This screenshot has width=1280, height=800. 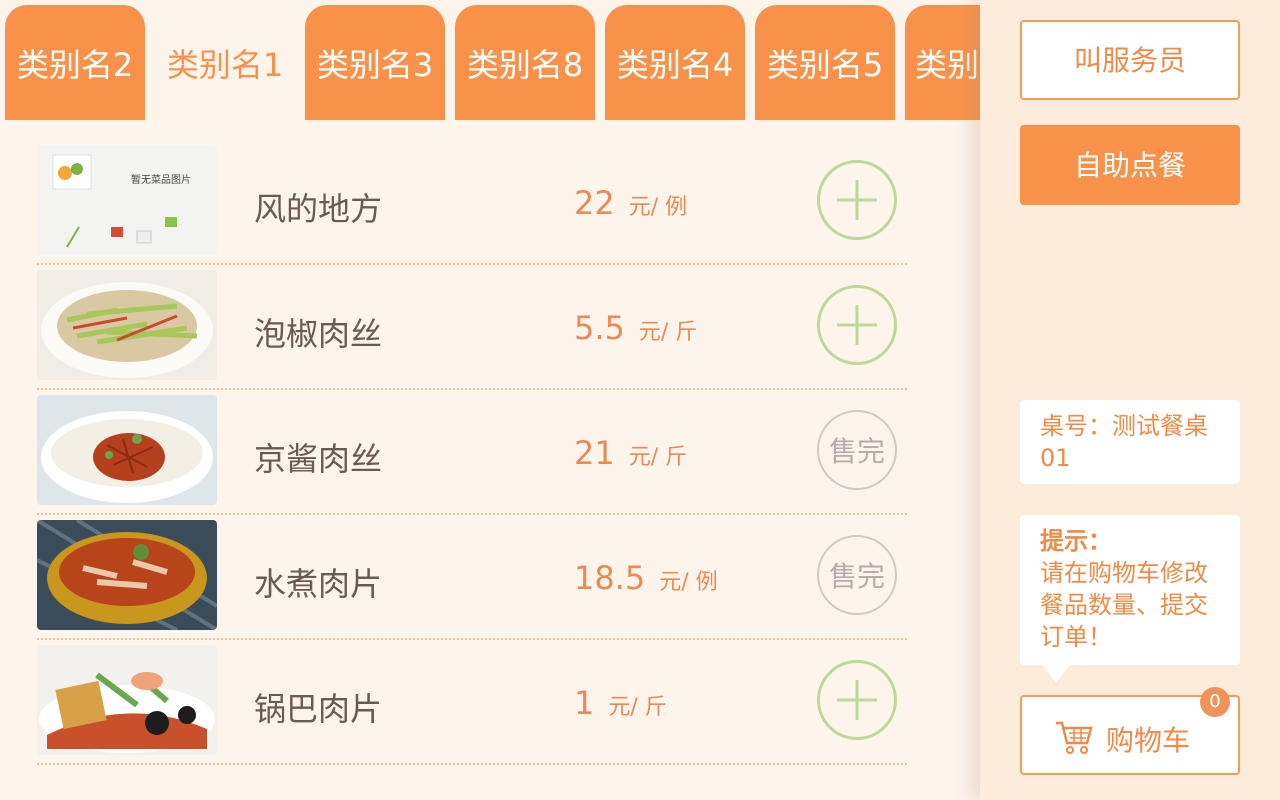 What do you see at coordinates (472, 577) in the screenshot?
I see `dish-row: 水煮肉片 18.5 元/ 例 售完` at bounding box center [472, 577].